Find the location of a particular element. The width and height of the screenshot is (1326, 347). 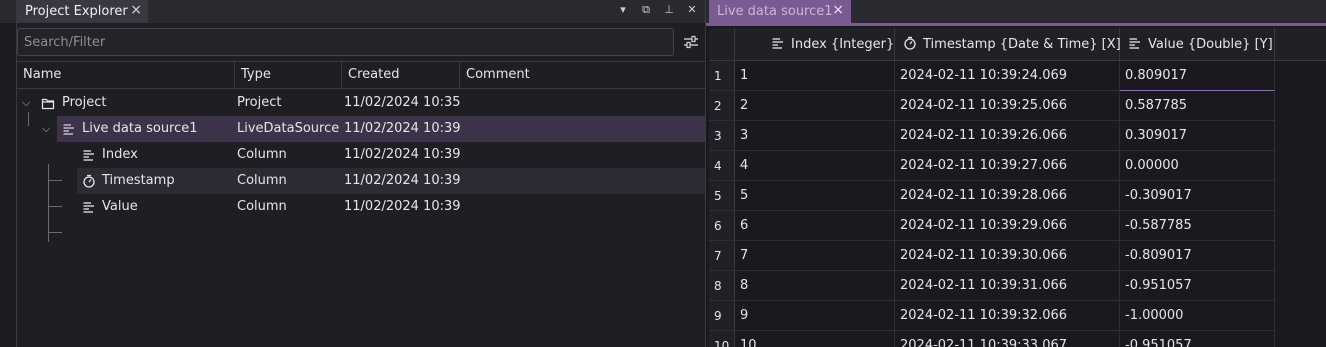

column-header-timestamp: Timestamp {Date & Time} [X] is located at coordinates (1008, 44).